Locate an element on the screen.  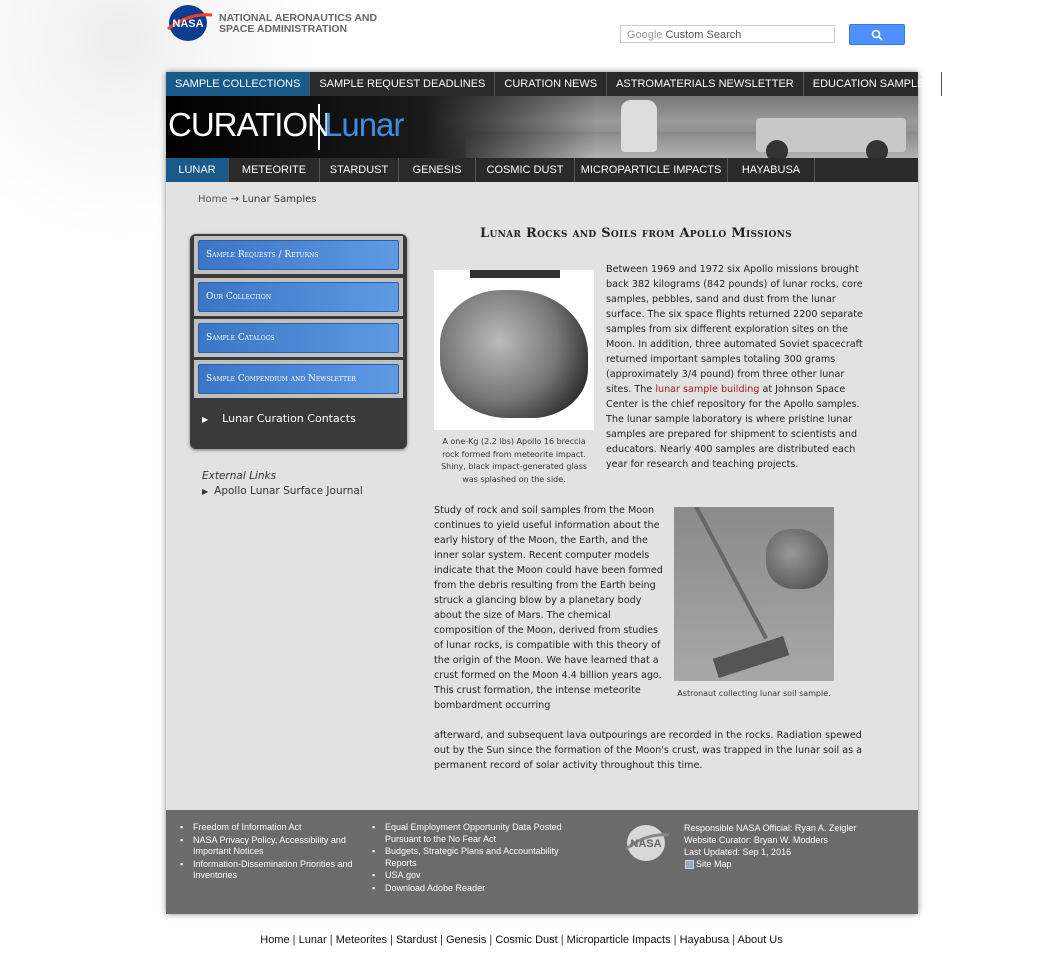
last-updated: Last Updated: Sep 1, 2016 is located at coordinates (738, 852).